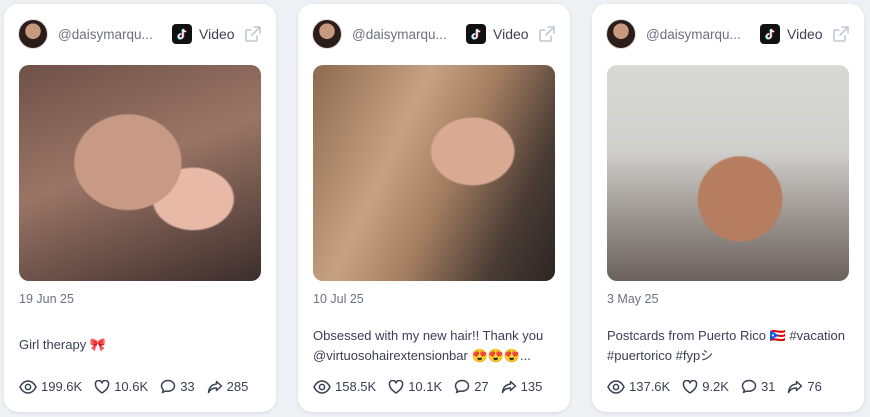 The width and height of the screenshot is (870, 417). I want to click on post-caption: Girl therapy 🎀, so click(62, 344).